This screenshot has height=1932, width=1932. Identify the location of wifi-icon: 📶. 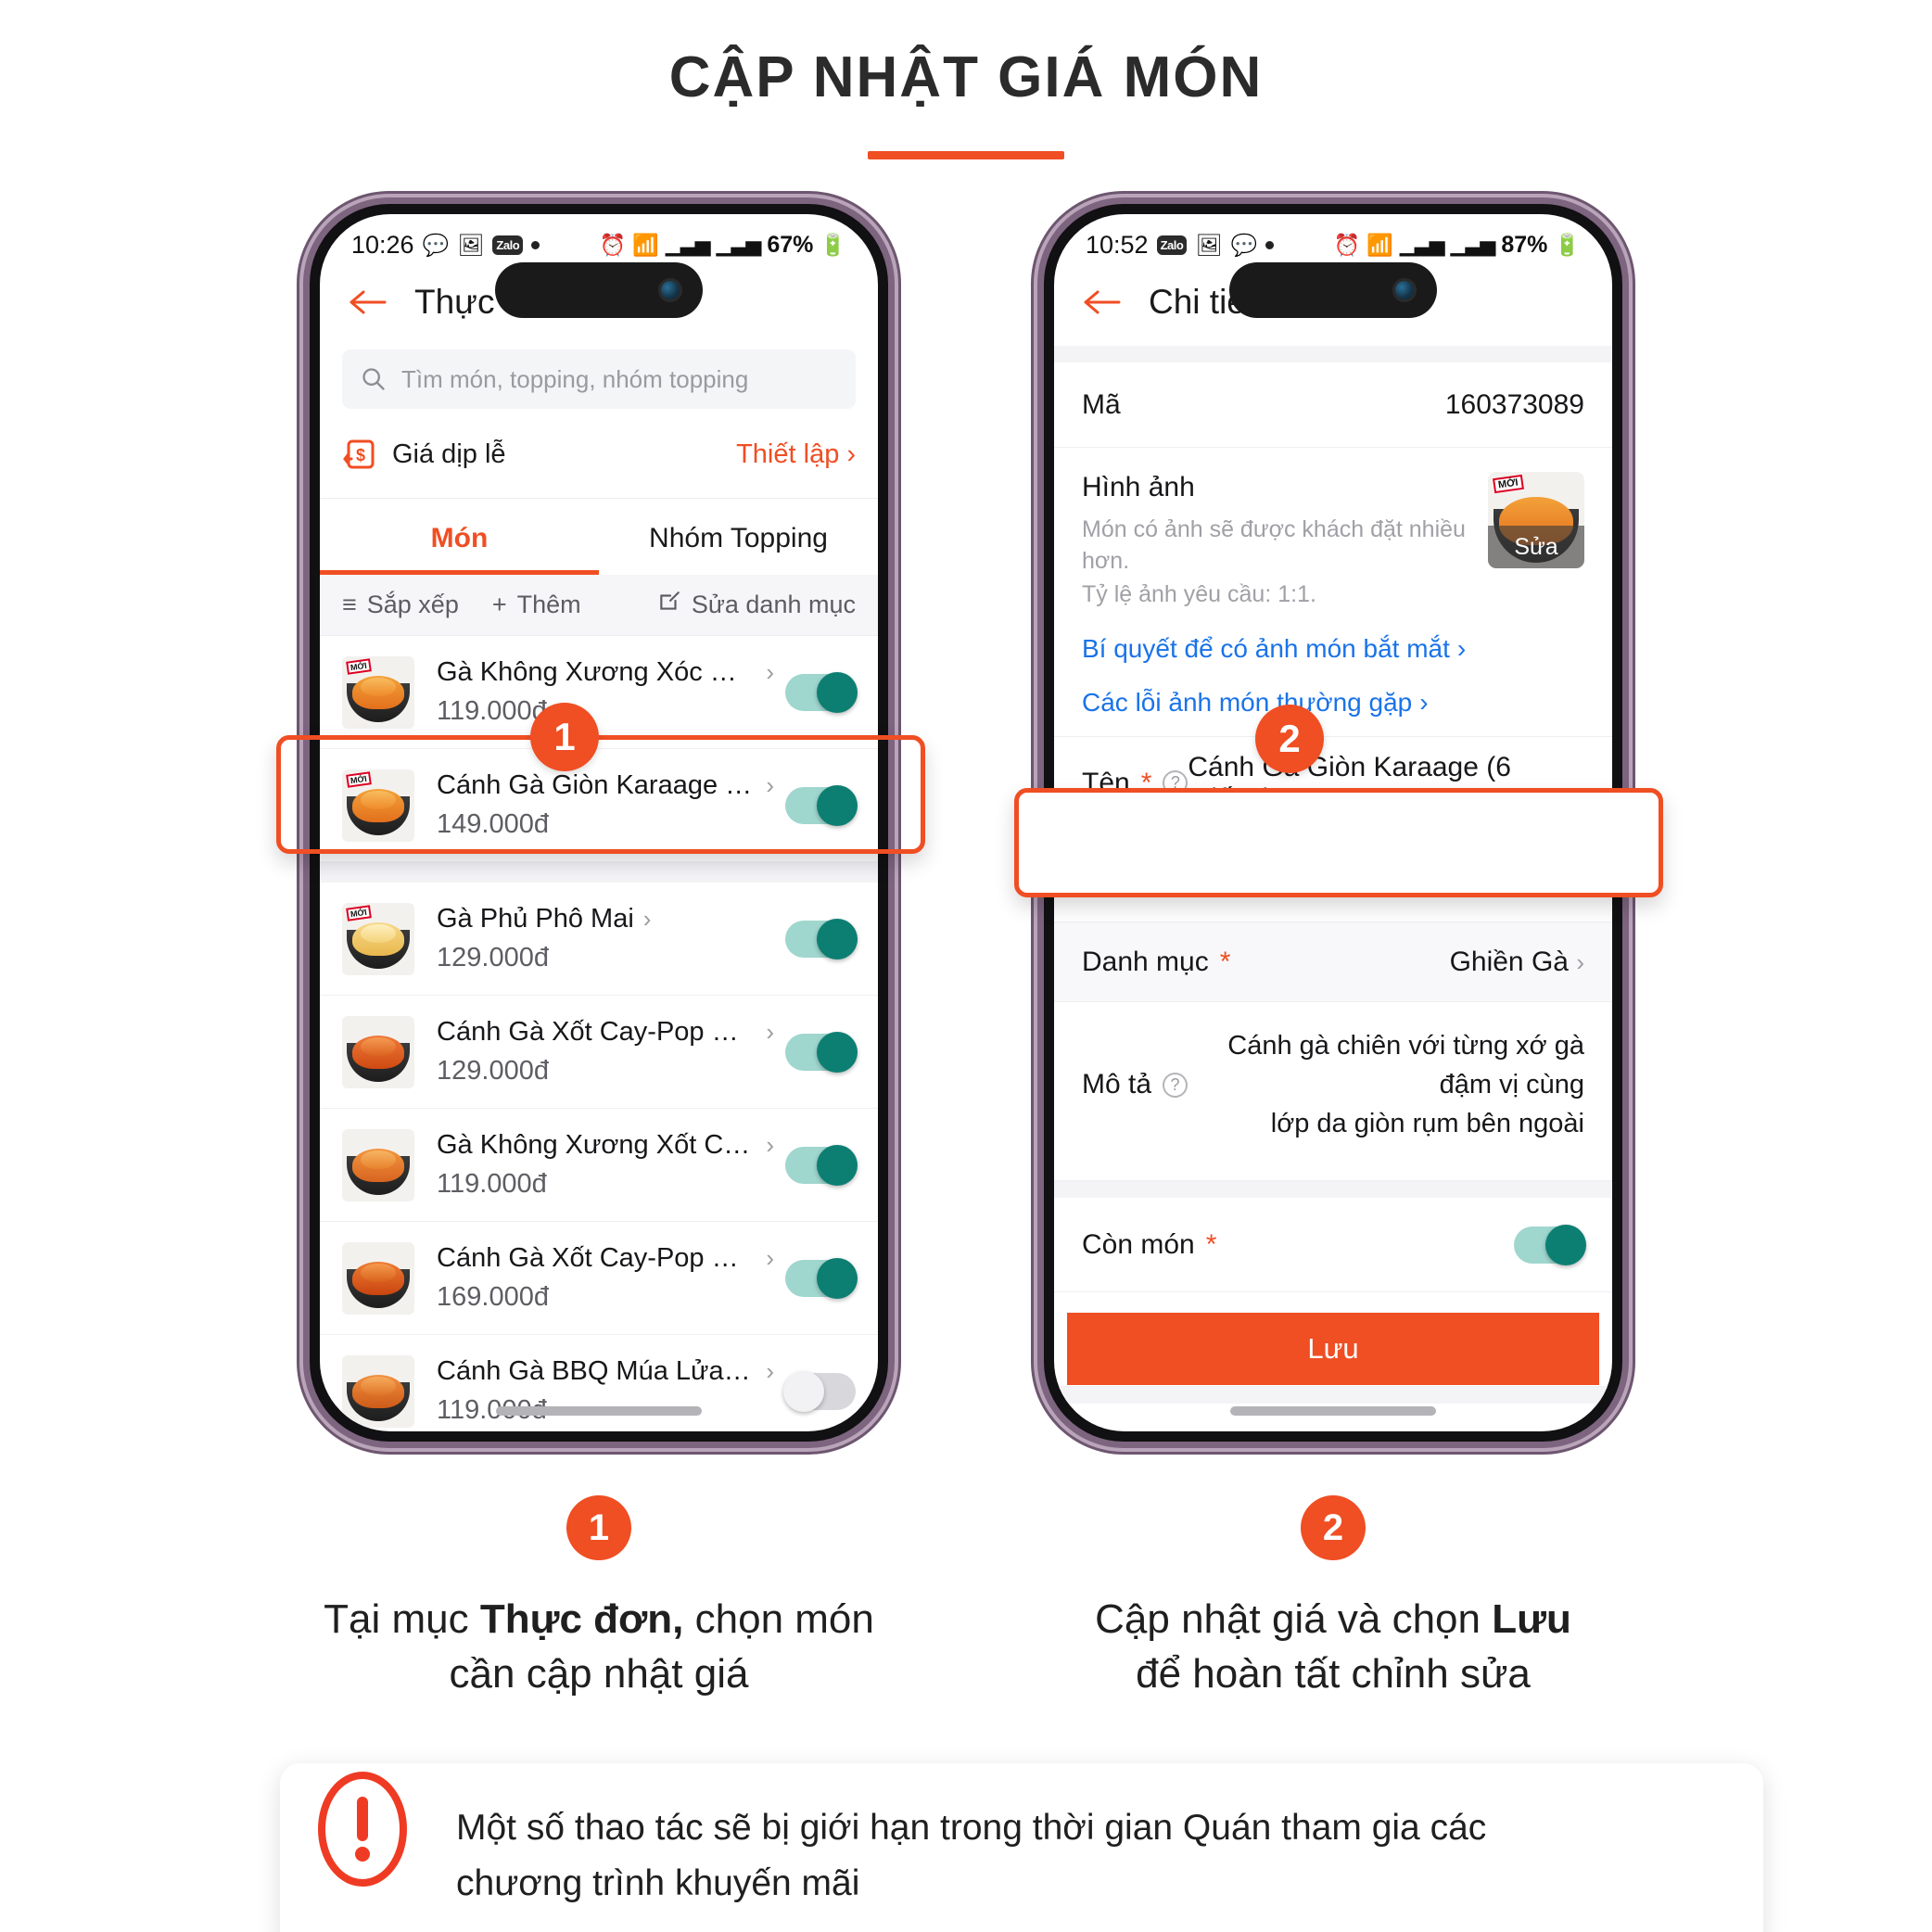
(645, 244).